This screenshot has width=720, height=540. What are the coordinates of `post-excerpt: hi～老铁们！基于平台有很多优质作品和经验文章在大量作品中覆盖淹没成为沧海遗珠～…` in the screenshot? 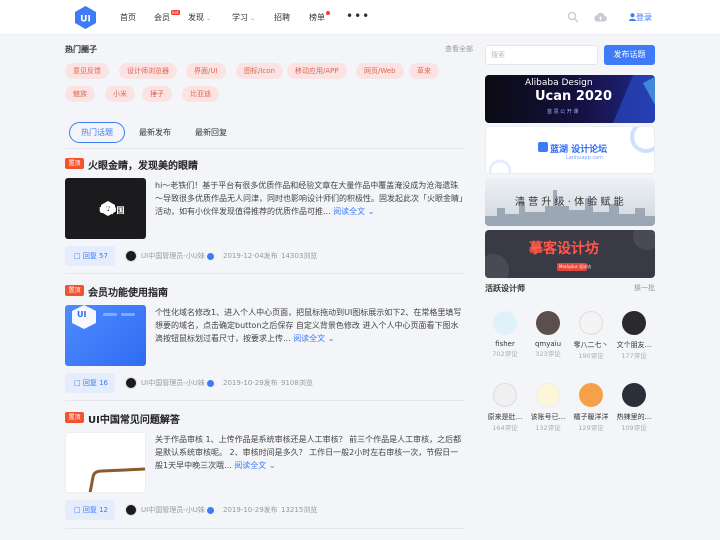 It's located at (310, 198).